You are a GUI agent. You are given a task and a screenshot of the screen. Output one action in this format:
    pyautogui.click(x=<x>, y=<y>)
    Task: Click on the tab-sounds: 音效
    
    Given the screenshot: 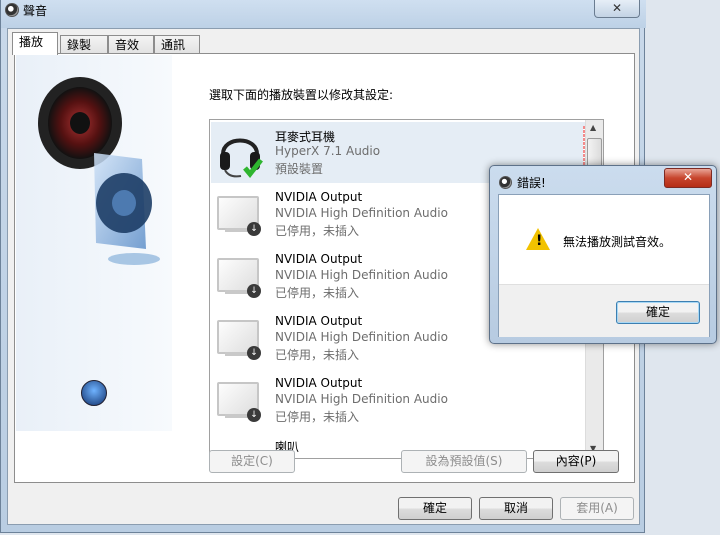 What is the action you would take?
    pyautogui.click(x=131, y=44)
    